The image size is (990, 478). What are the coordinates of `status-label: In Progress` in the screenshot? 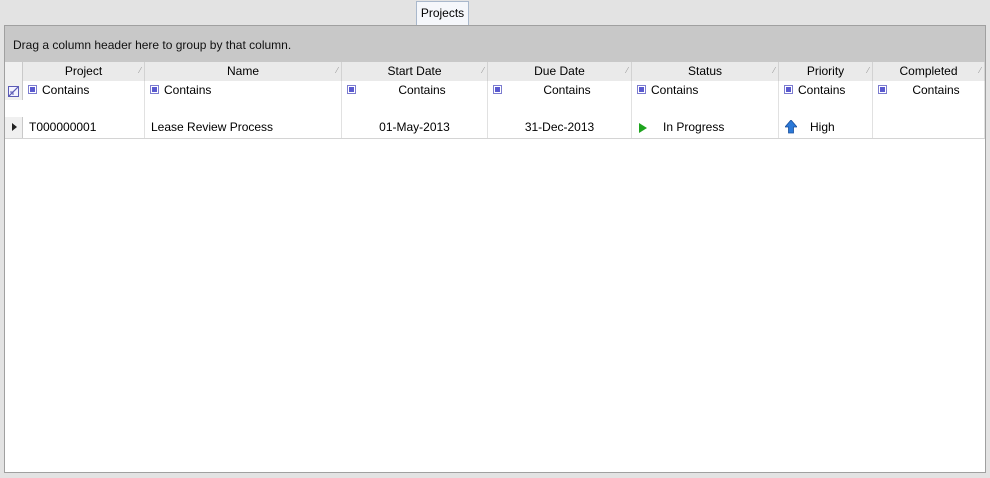 It's located at (694, 127).